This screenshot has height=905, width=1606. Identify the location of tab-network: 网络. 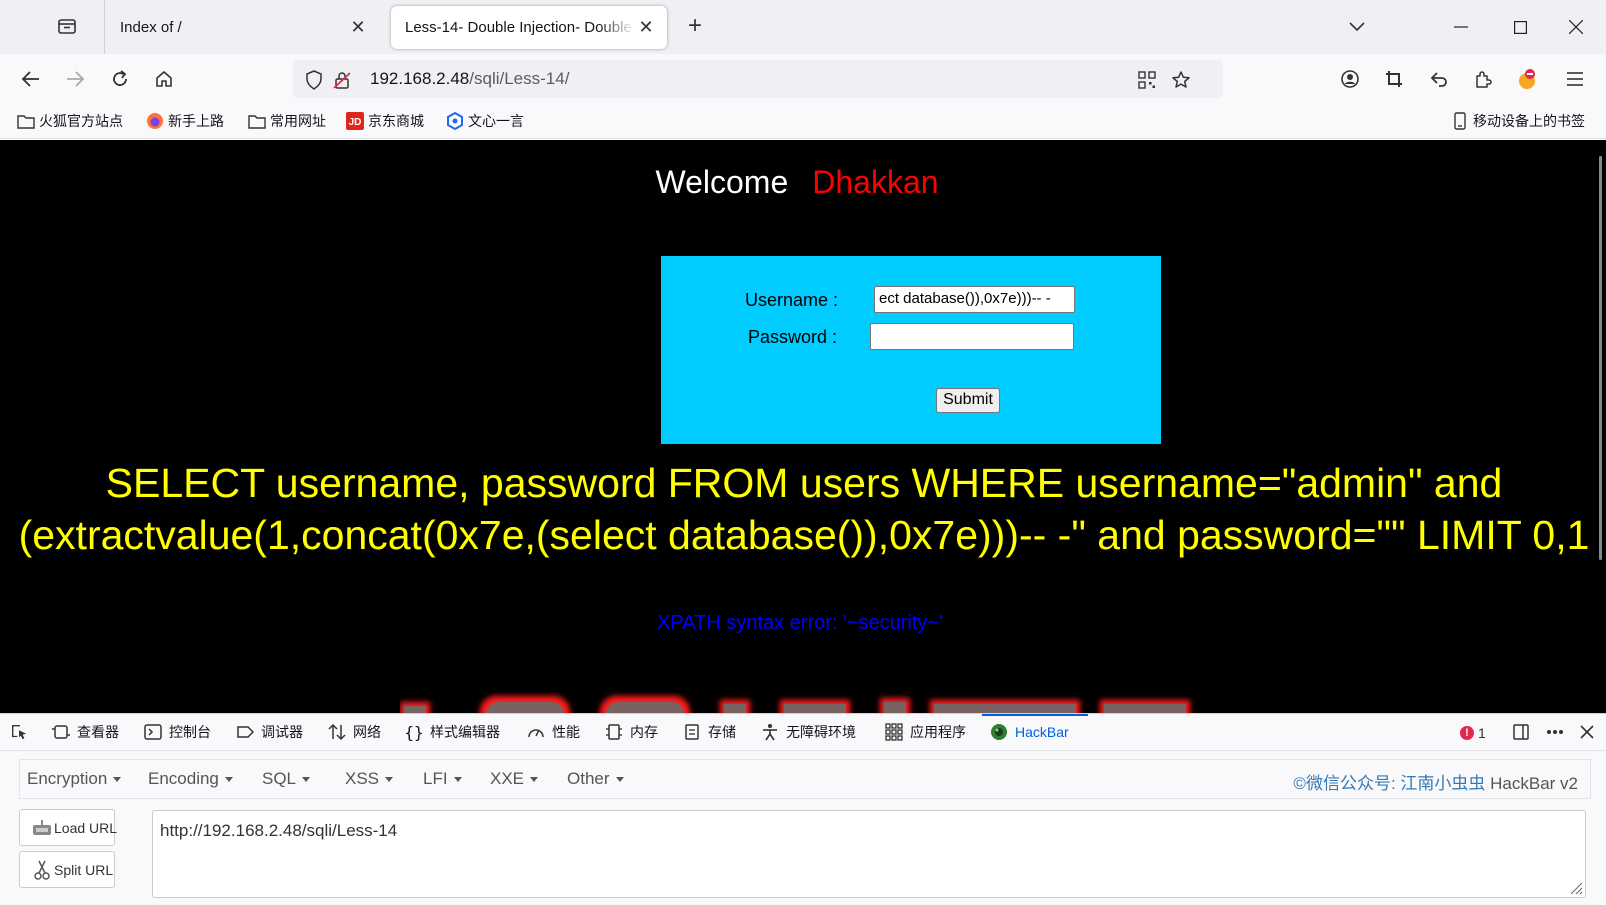
(354, 732).